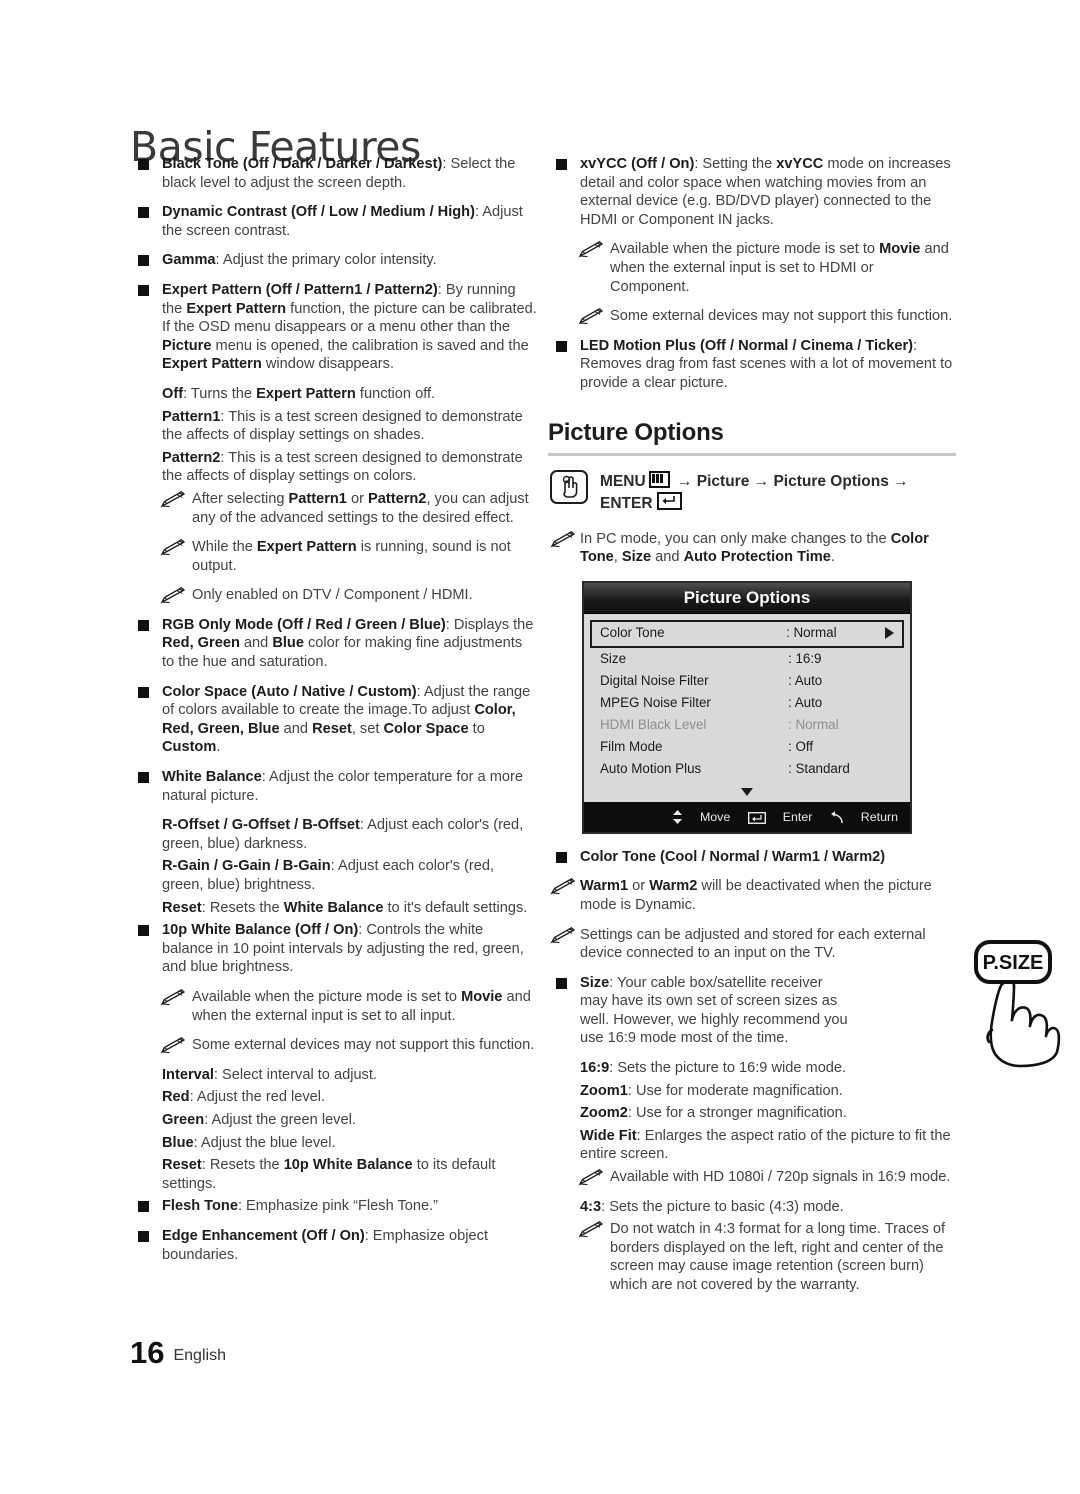  What do you see at coordinates (654, 680) in the screenshot?
I see `osd-row-label: Digital Noise Filter` at bounding box center [654, 680].